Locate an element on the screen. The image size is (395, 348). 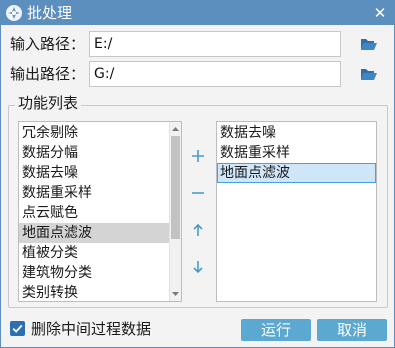
run-button: 运行 is located at coordinates (276, 330).